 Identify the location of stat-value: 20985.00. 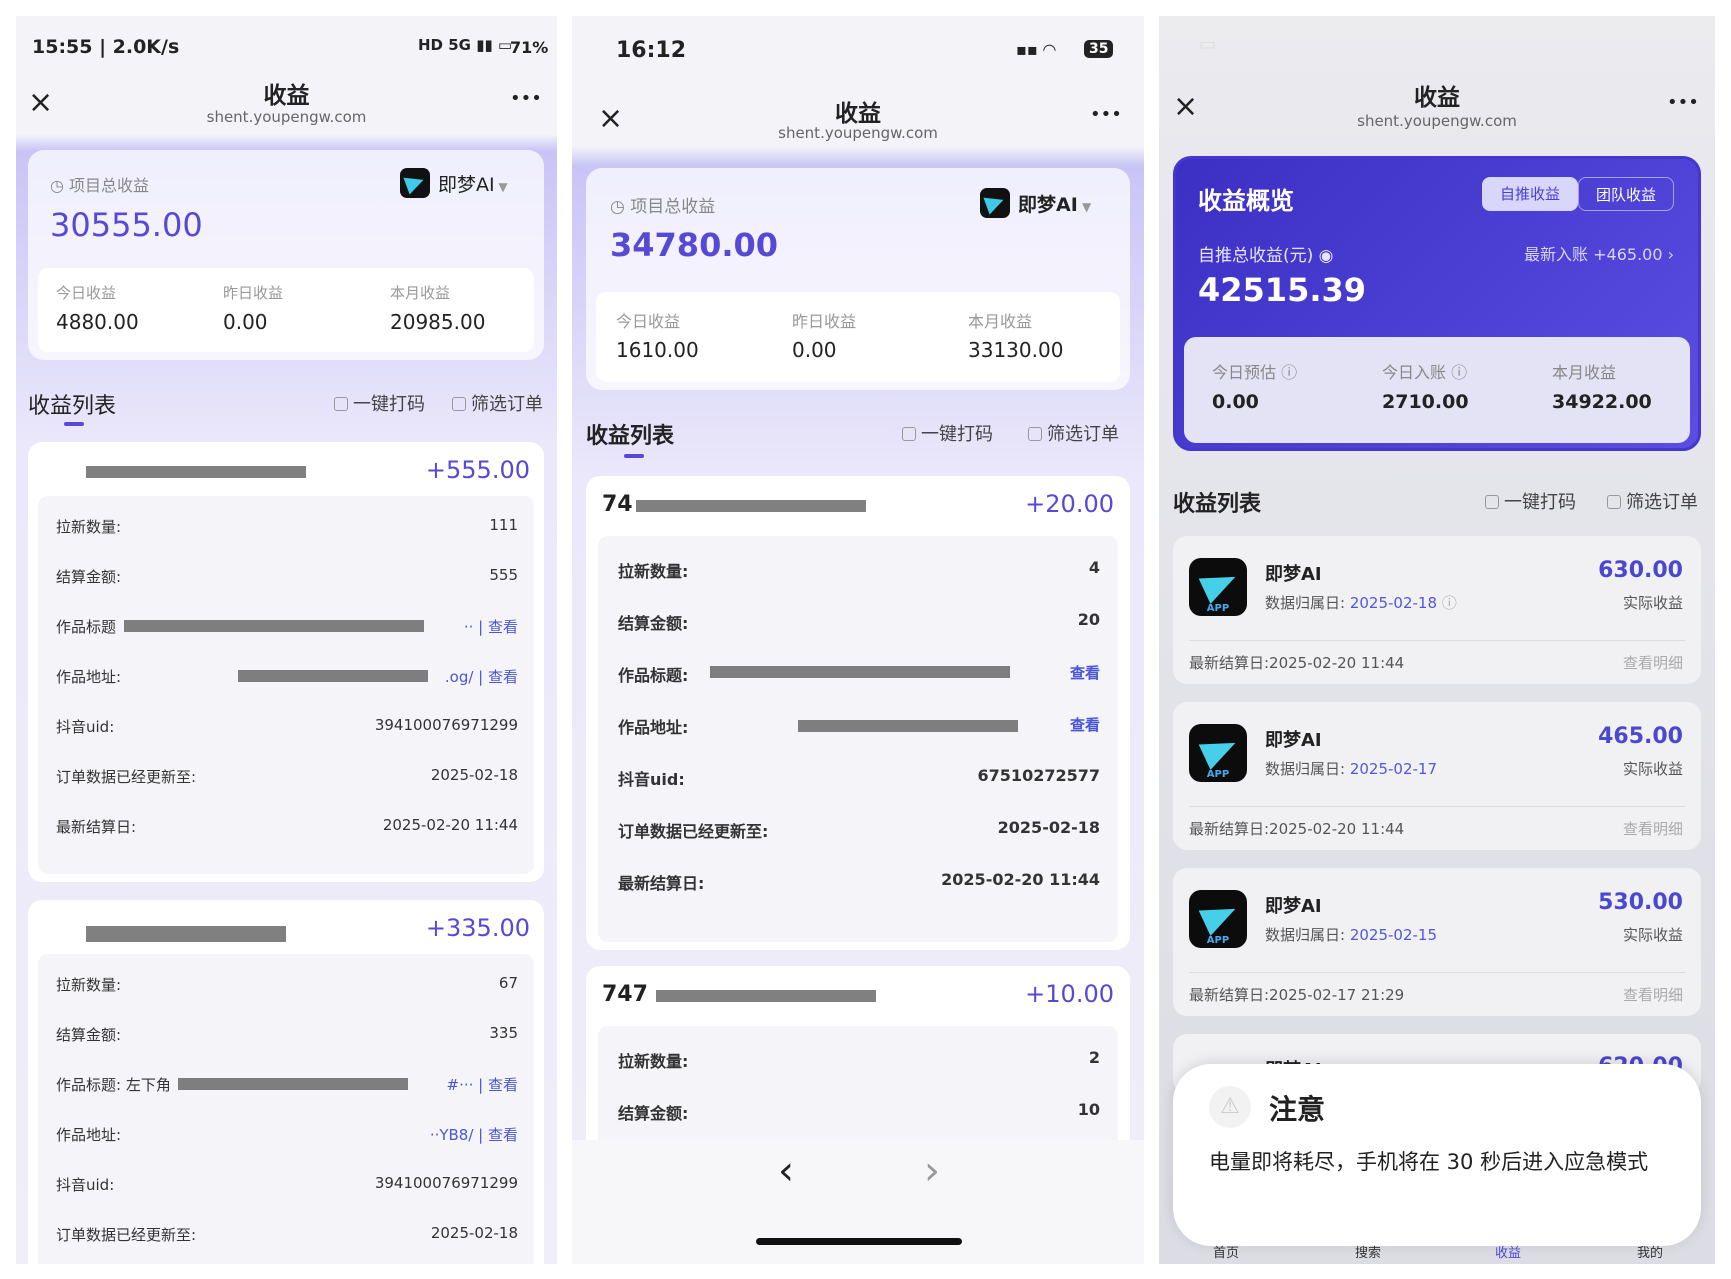
(438, 322).